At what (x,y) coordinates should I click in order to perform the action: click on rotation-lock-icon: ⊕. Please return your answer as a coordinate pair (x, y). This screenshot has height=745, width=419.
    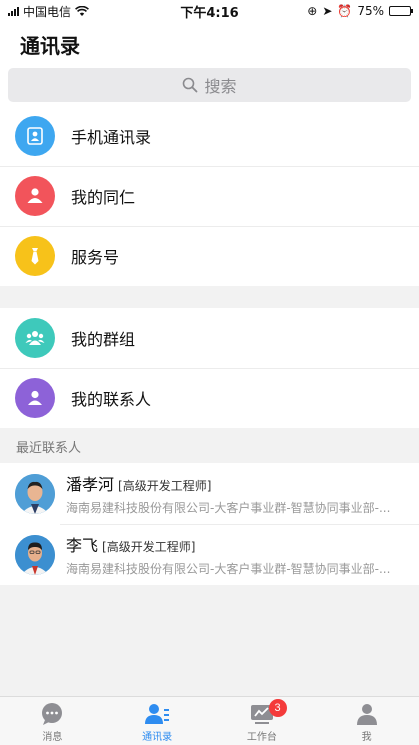
    Looking at the image, I should click on (312, 11).